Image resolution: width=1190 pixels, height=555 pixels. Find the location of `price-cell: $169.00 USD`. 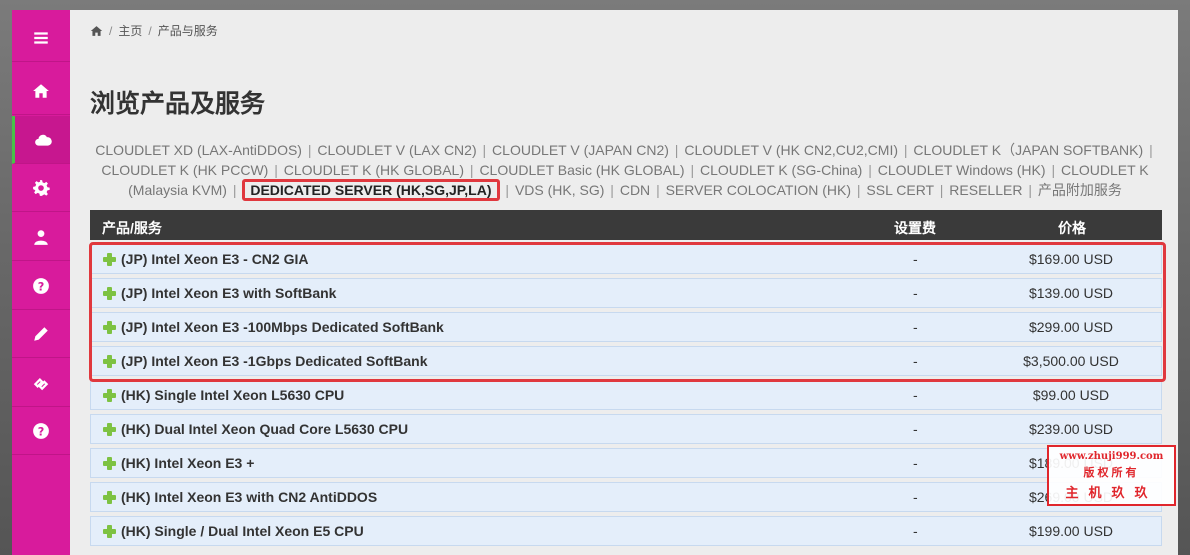

price-cell: $169.00 USD is located at coordinates (1071, 259).